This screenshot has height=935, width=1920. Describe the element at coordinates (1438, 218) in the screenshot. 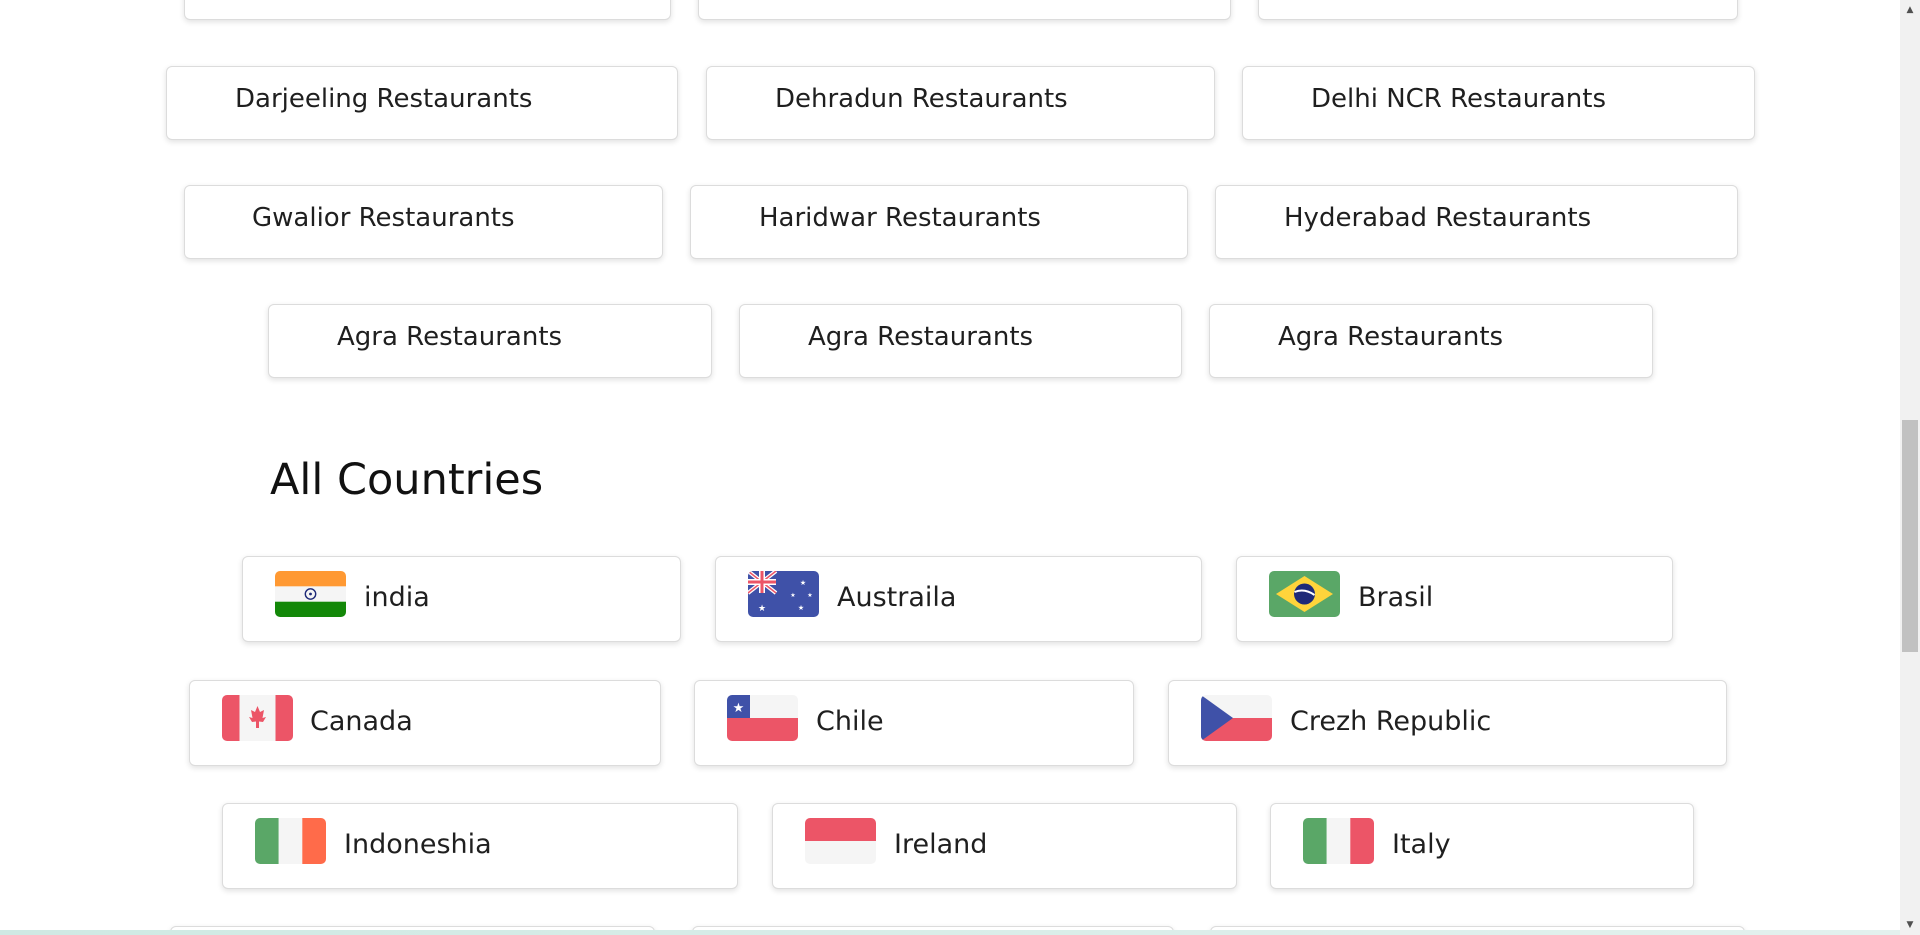

I see `restaurant-card-label: Hyderabad Restaurants` at that location.